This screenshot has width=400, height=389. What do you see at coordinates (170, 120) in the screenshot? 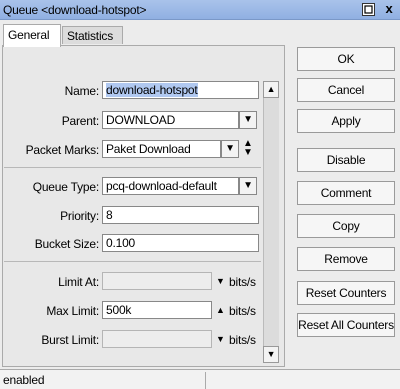
I see `parent-dropdown: DOWNLOAD` at bounding box center [170, 120].